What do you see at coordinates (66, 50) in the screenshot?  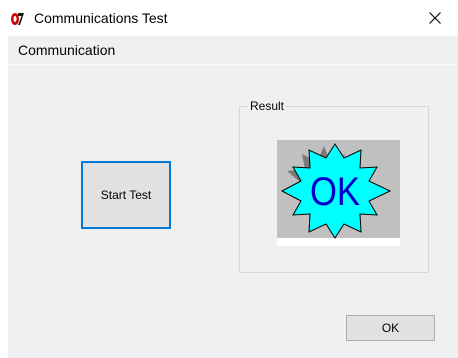 I see `menu-item-communication: Communication` at bounding box center [66, 50].